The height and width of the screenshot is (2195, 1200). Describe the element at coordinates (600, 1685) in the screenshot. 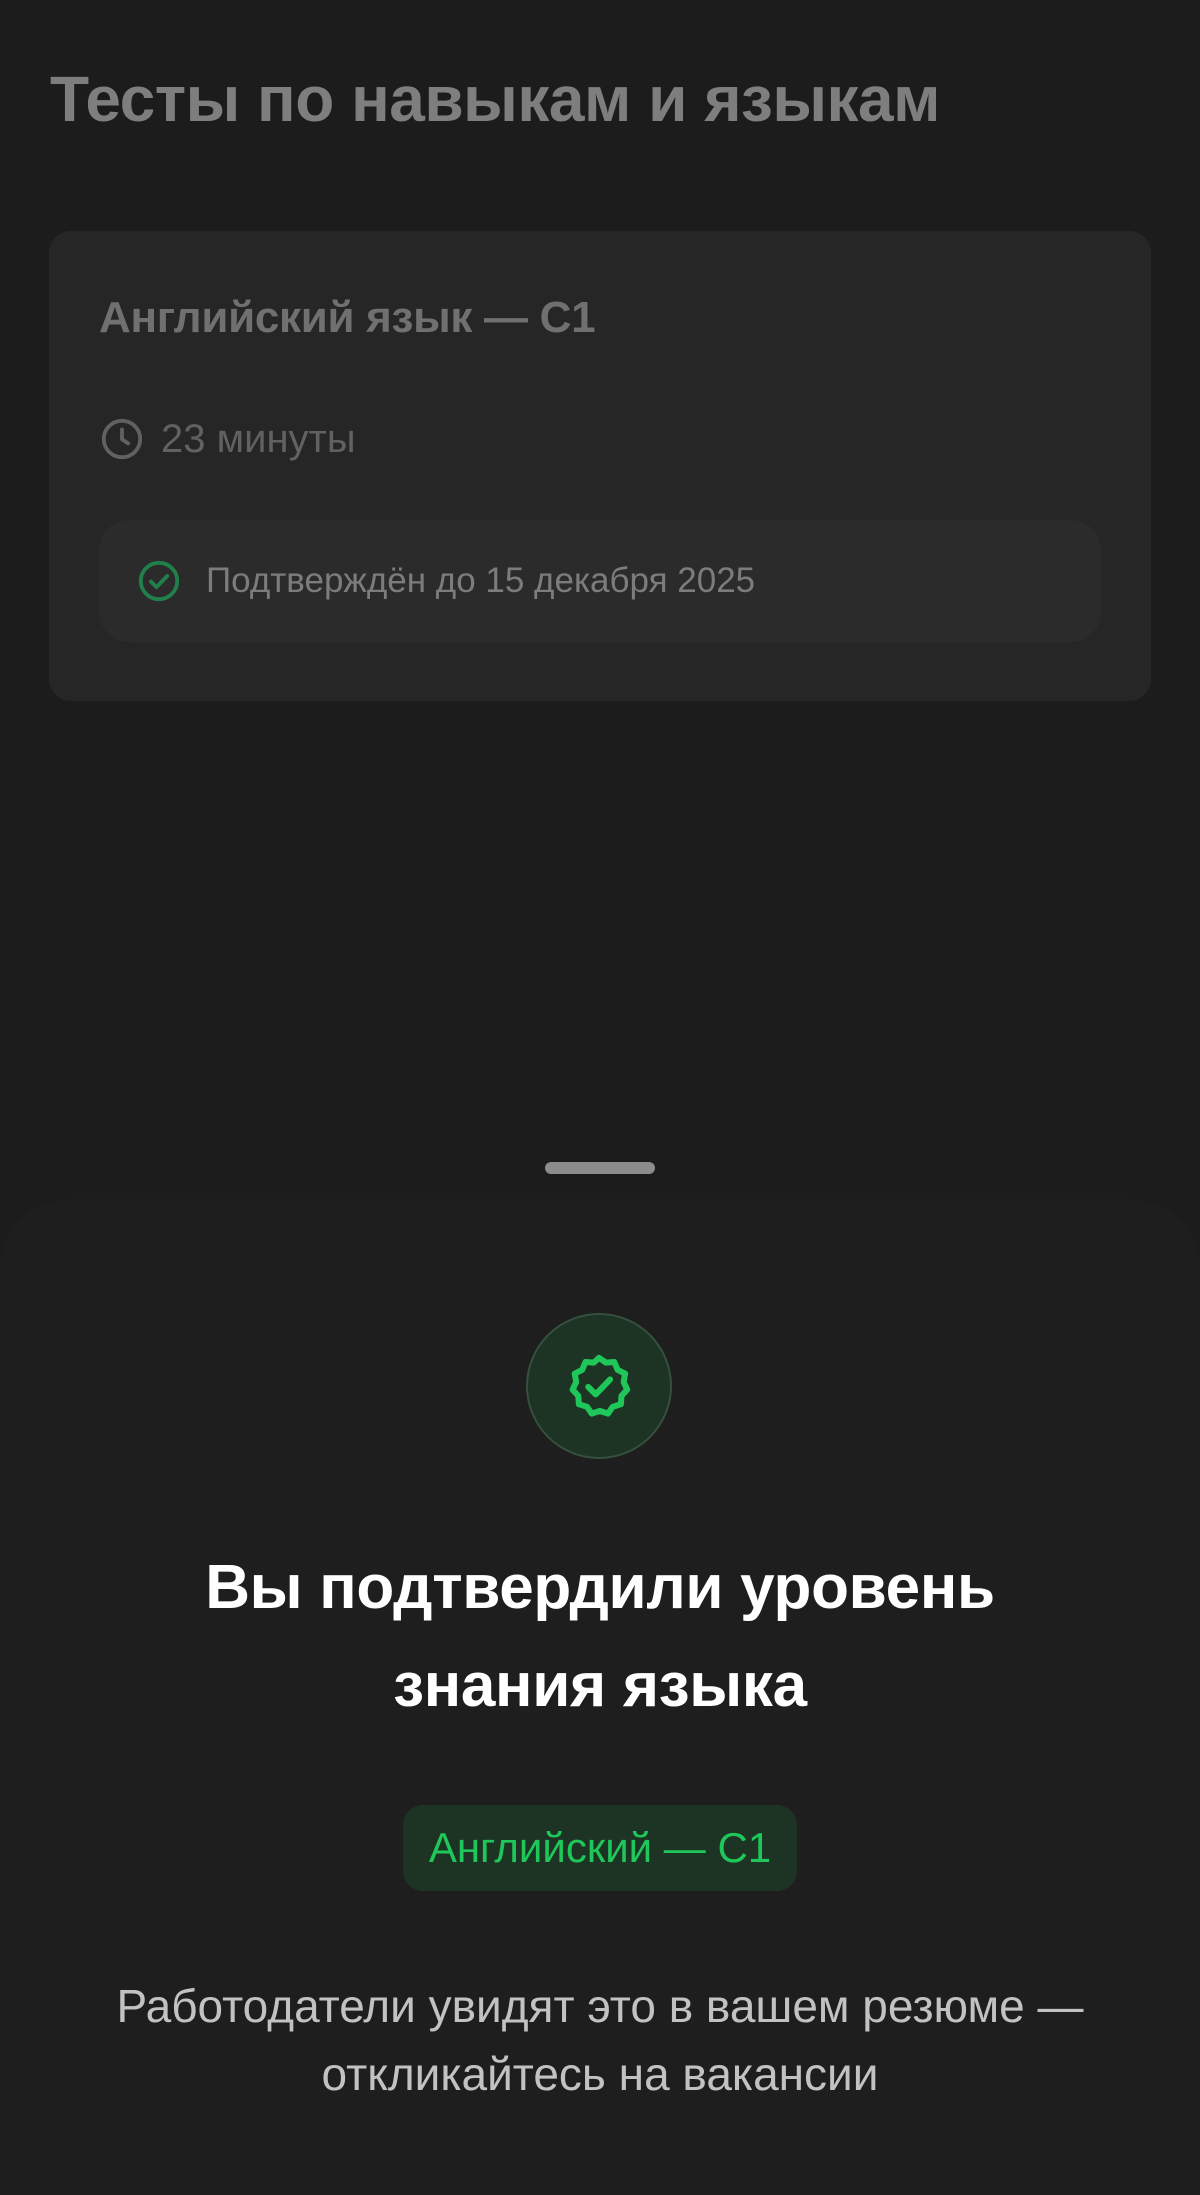

I see `sheet-title-line-2: знания языка` at that location.